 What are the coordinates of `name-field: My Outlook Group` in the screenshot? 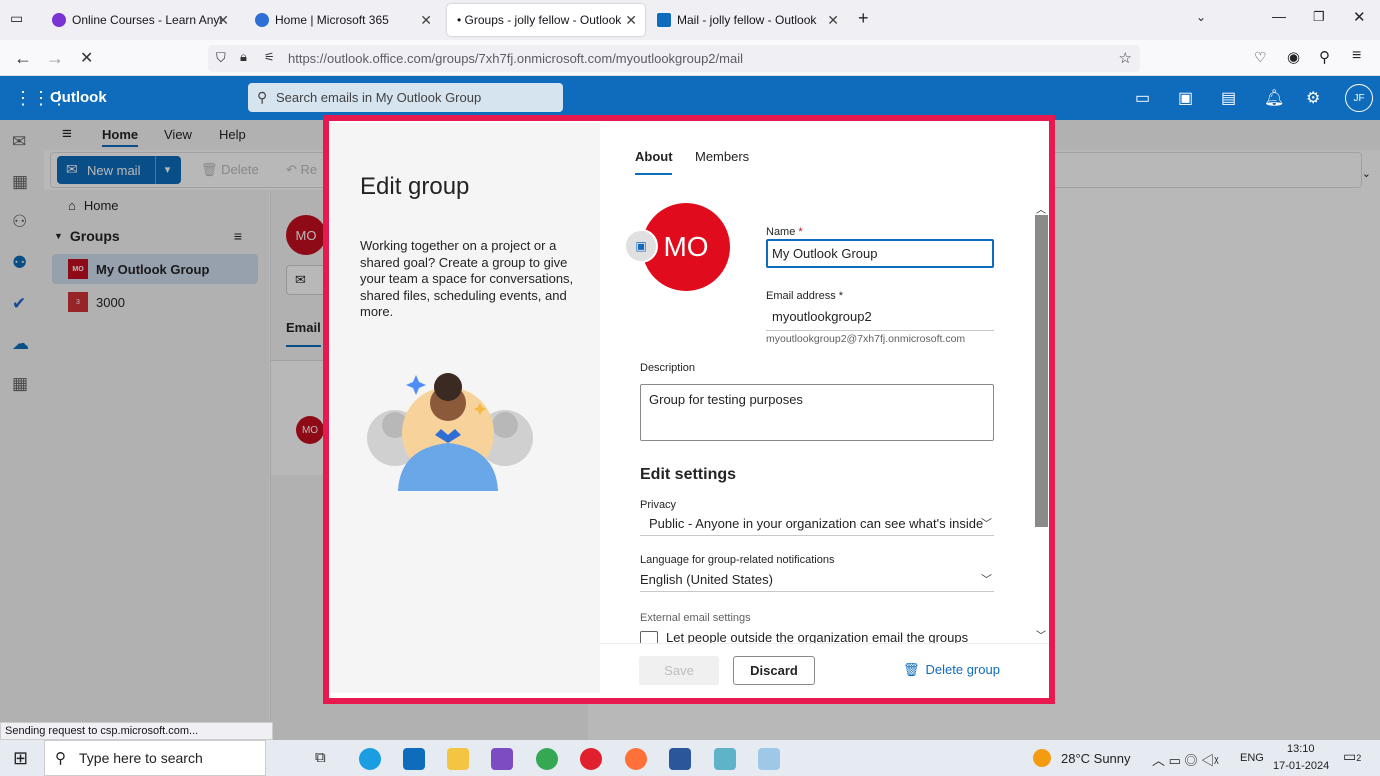 It's located at (880, 253).